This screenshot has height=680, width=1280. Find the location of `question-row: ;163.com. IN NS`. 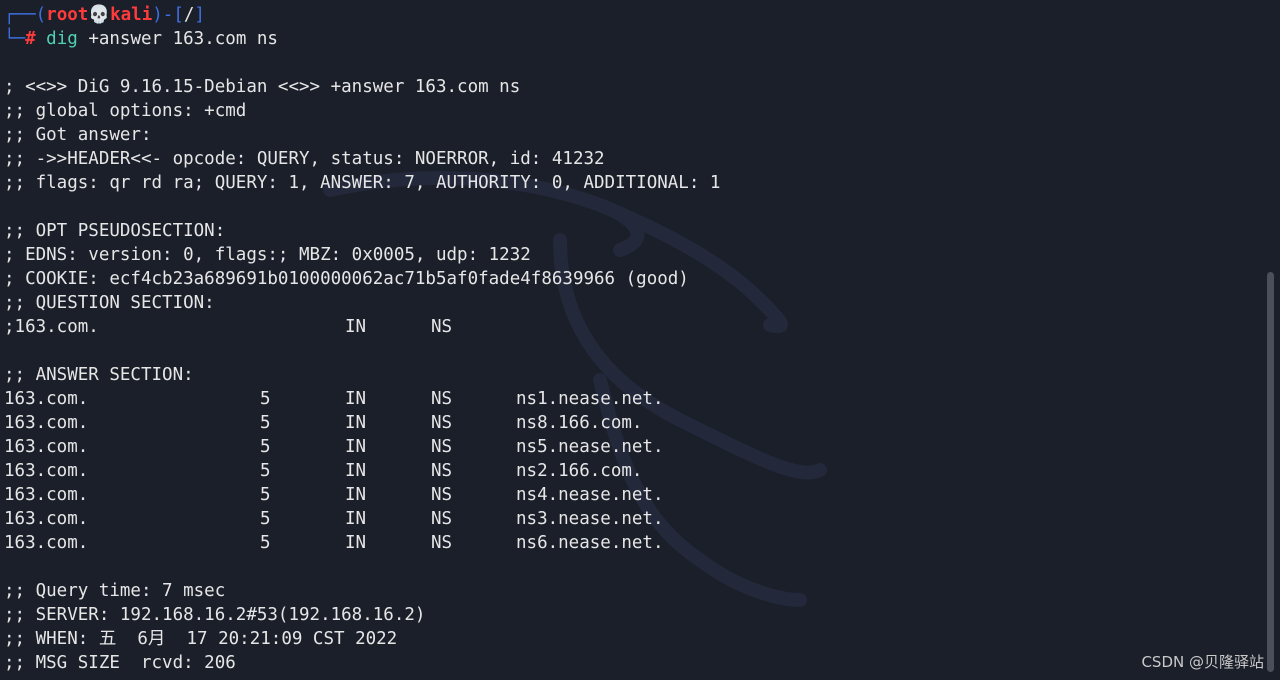

question-row: ;163.com. IN NS is located at coordinates (629, 327).